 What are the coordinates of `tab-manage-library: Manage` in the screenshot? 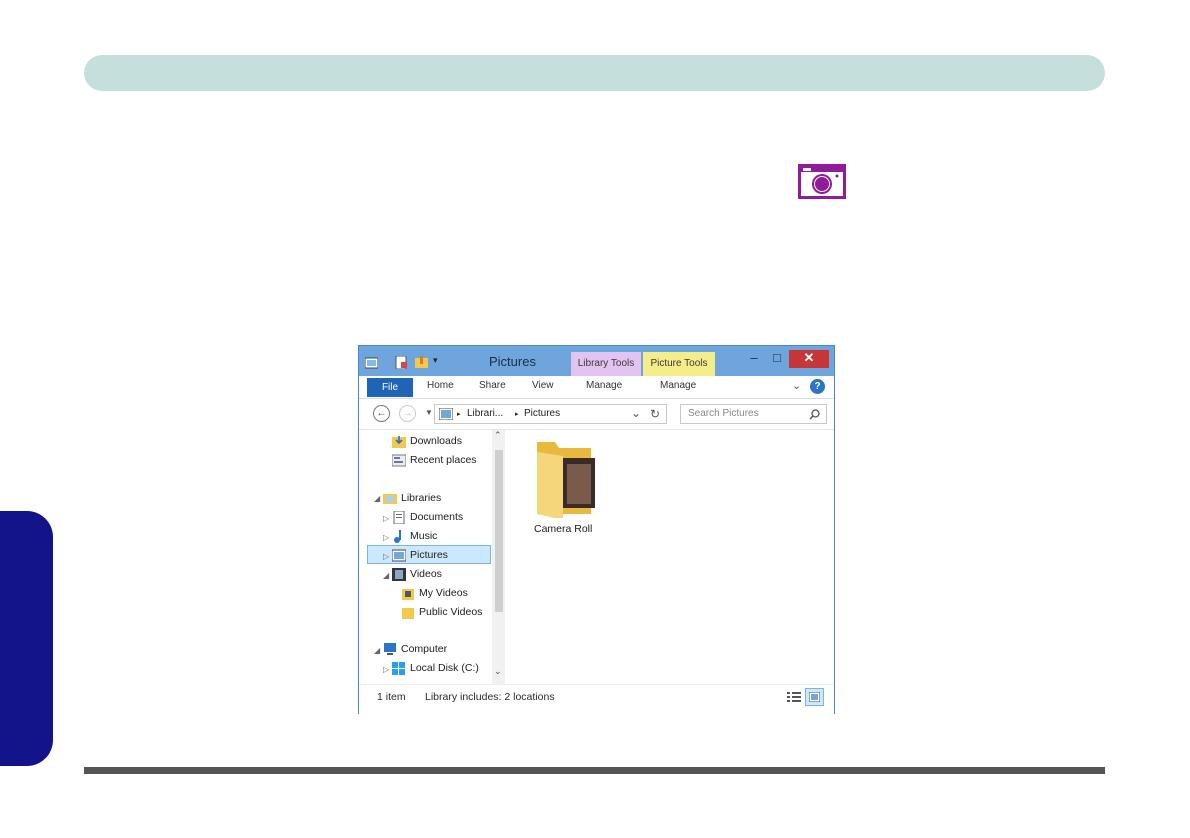 It's located at (604, 385).